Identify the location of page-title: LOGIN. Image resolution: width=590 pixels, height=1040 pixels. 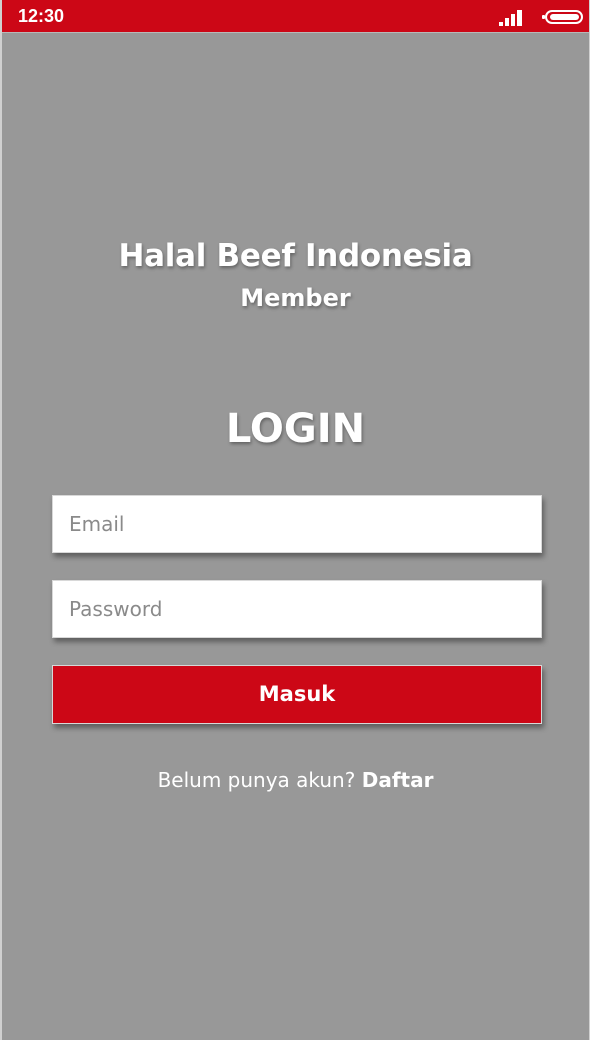
(295, 429).